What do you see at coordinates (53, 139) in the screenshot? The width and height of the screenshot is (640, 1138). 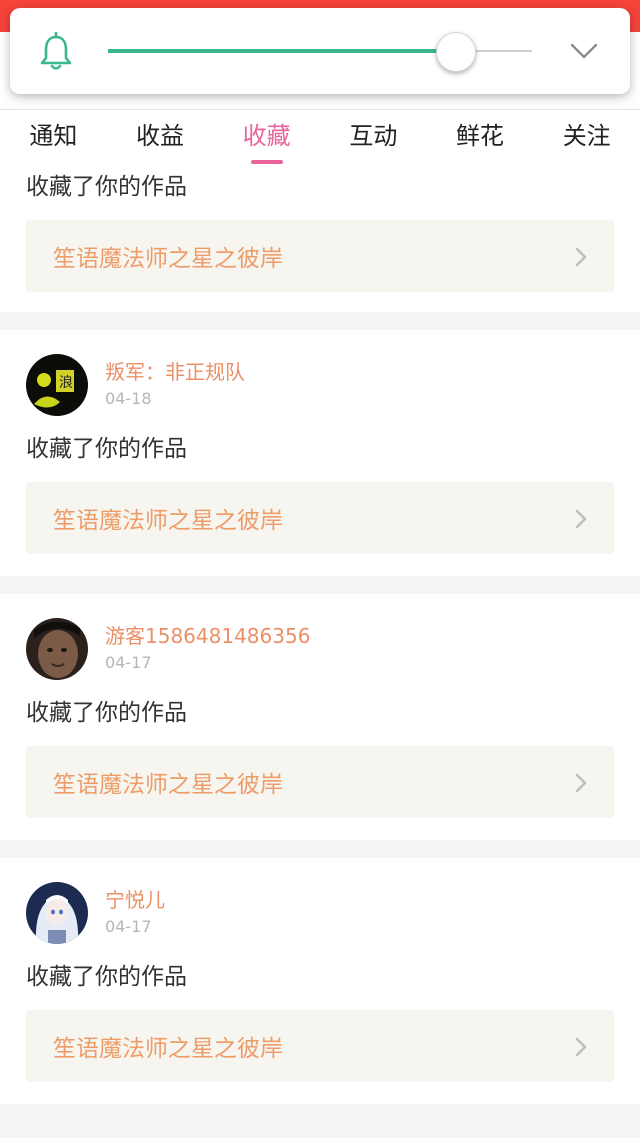 I see `tab-notifications: 通知` at bounding box center [53, 139].